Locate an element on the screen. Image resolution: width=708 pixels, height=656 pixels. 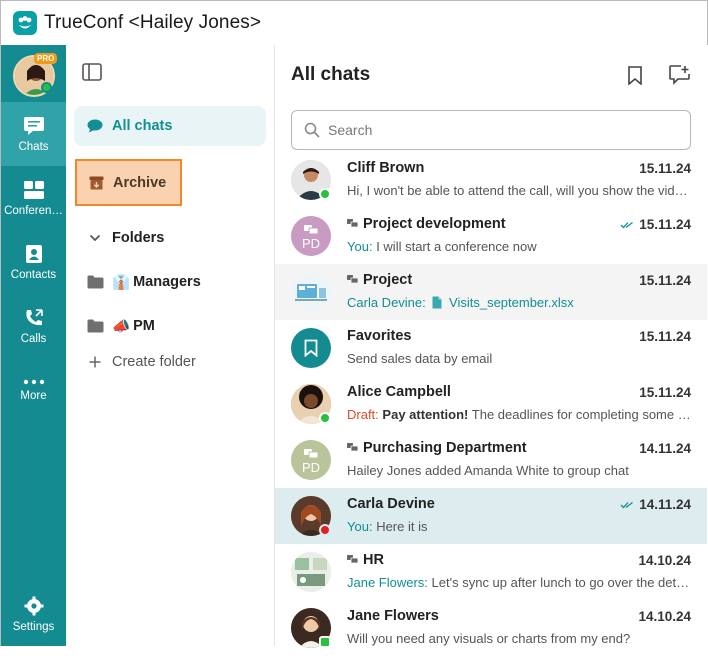
chat-date-wrap: 14.11.24 is located at coordinates (655, 504).